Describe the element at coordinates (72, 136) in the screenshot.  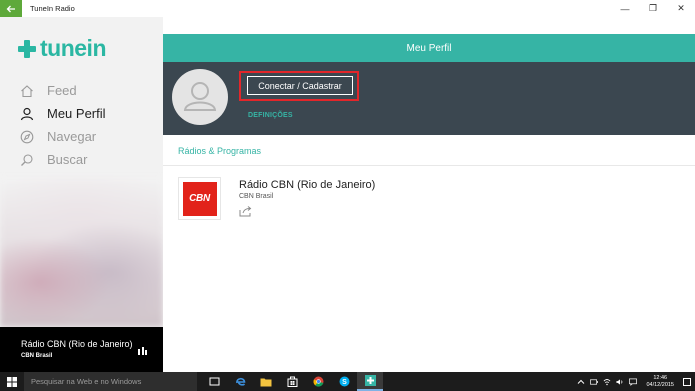
I see `sidebar-item-label: Navegar` at that location.